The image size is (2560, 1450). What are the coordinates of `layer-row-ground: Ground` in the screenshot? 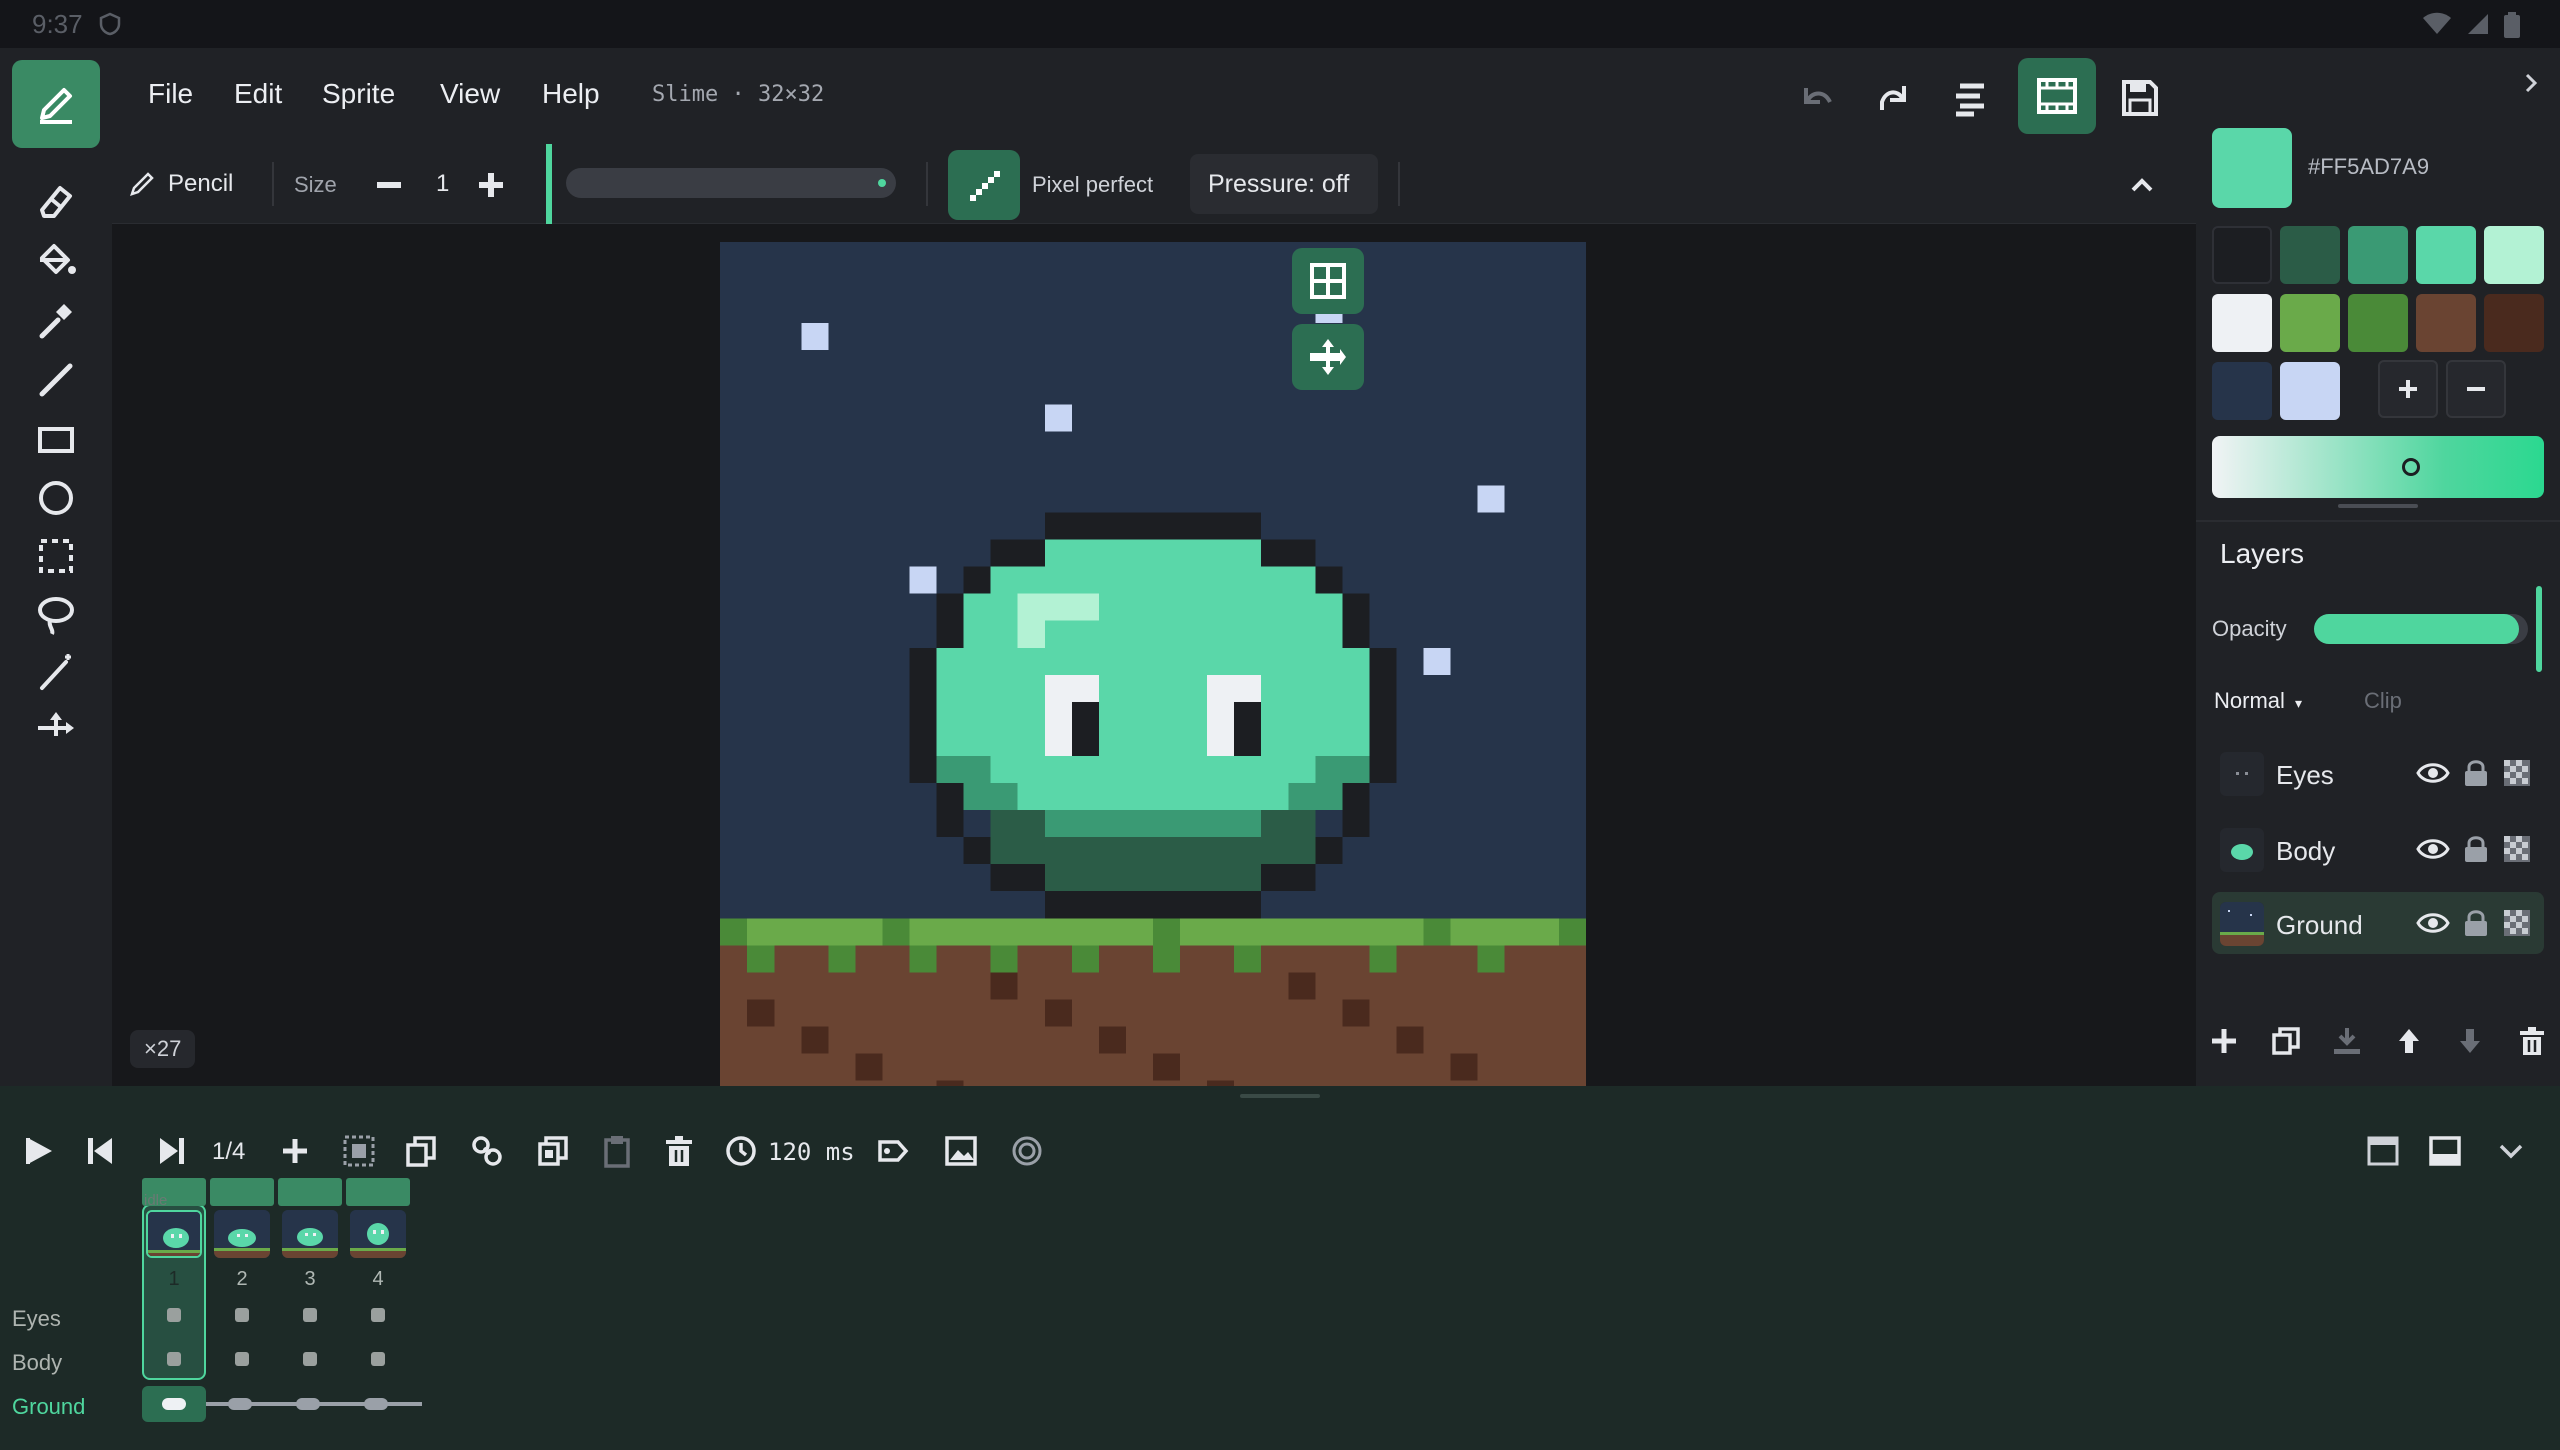 It's located at (2378, 923).